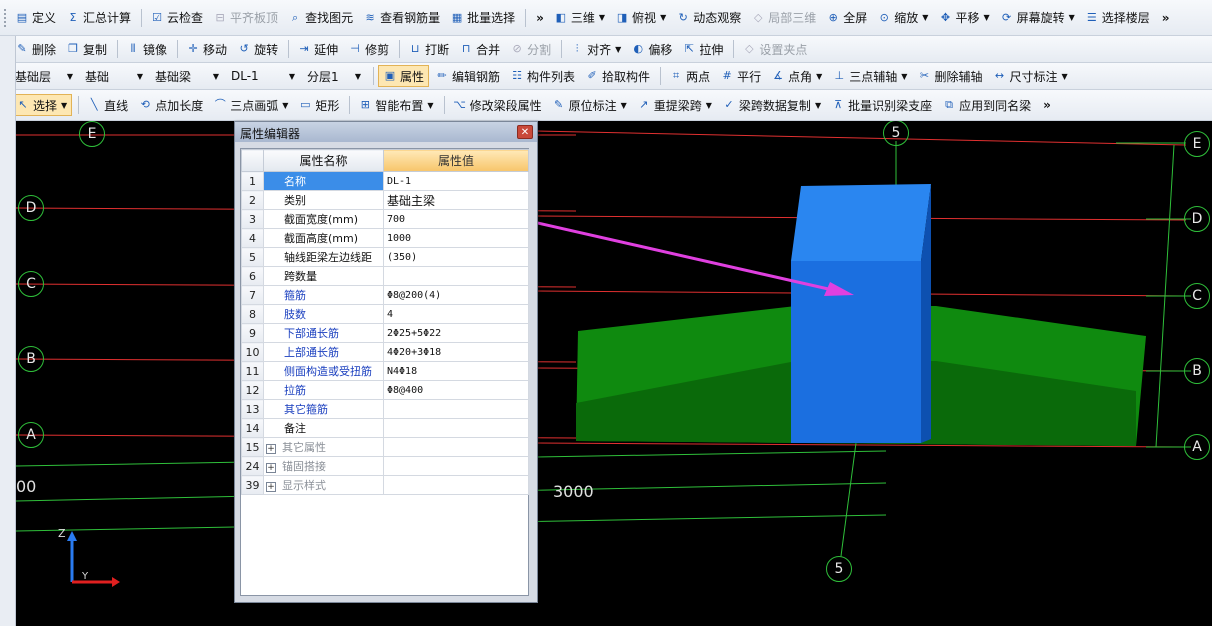 The image size is (1212, 626). I want to click on table-row: 1 名称 DL-1, so click(385, 181).